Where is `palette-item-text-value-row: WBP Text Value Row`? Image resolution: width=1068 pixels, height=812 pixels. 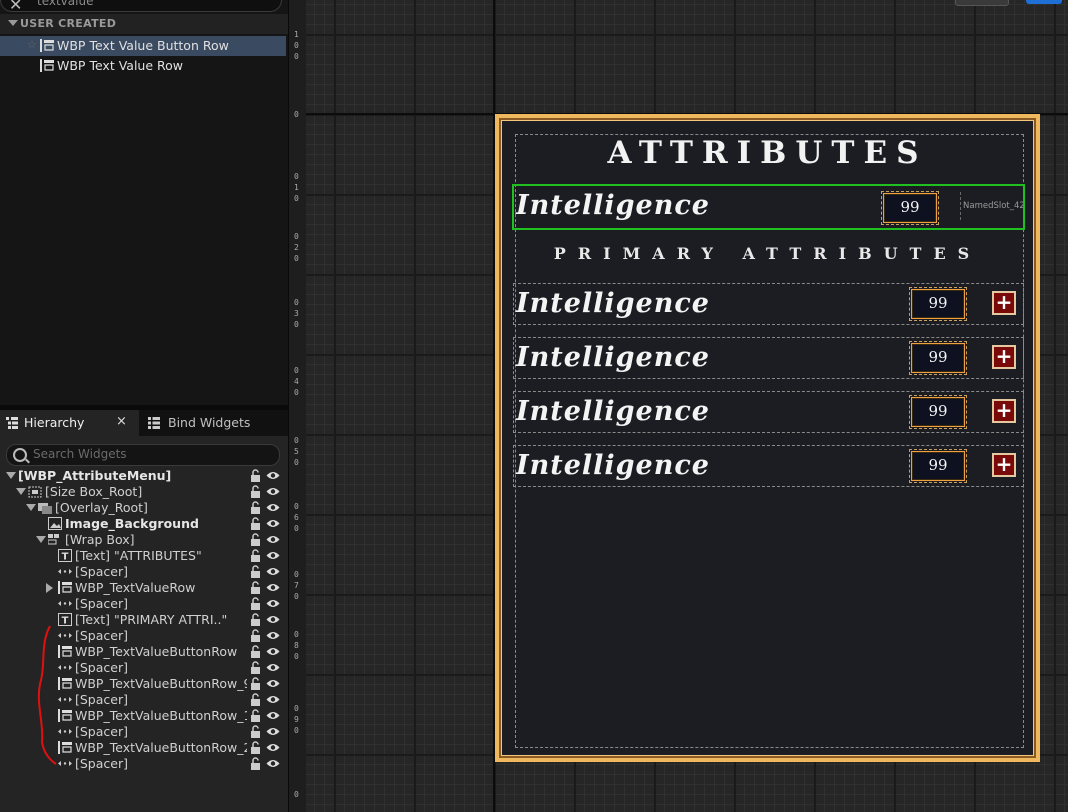
palette-item-text-value-row: WBP Text Value Row is located at coordinates (143, 66).